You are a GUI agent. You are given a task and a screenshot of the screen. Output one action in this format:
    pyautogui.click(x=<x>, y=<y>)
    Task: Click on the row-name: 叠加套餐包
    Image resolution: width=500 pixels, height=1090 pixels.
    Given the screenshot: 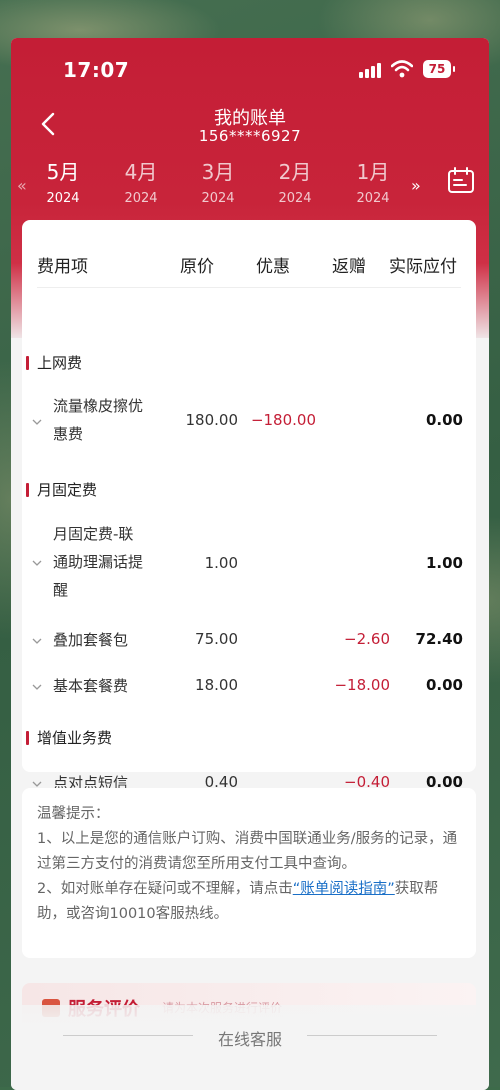 What is the action you would take?
    pyautogui.click(x=91, y=640)
    